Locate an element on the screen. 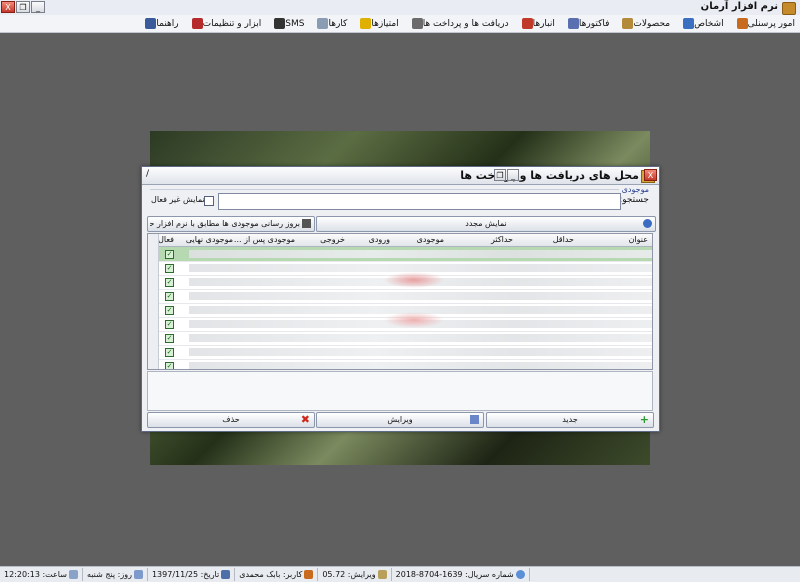 The height and width of the screenshot is (582, 800). group-divider is located at coordinates (384, 189).